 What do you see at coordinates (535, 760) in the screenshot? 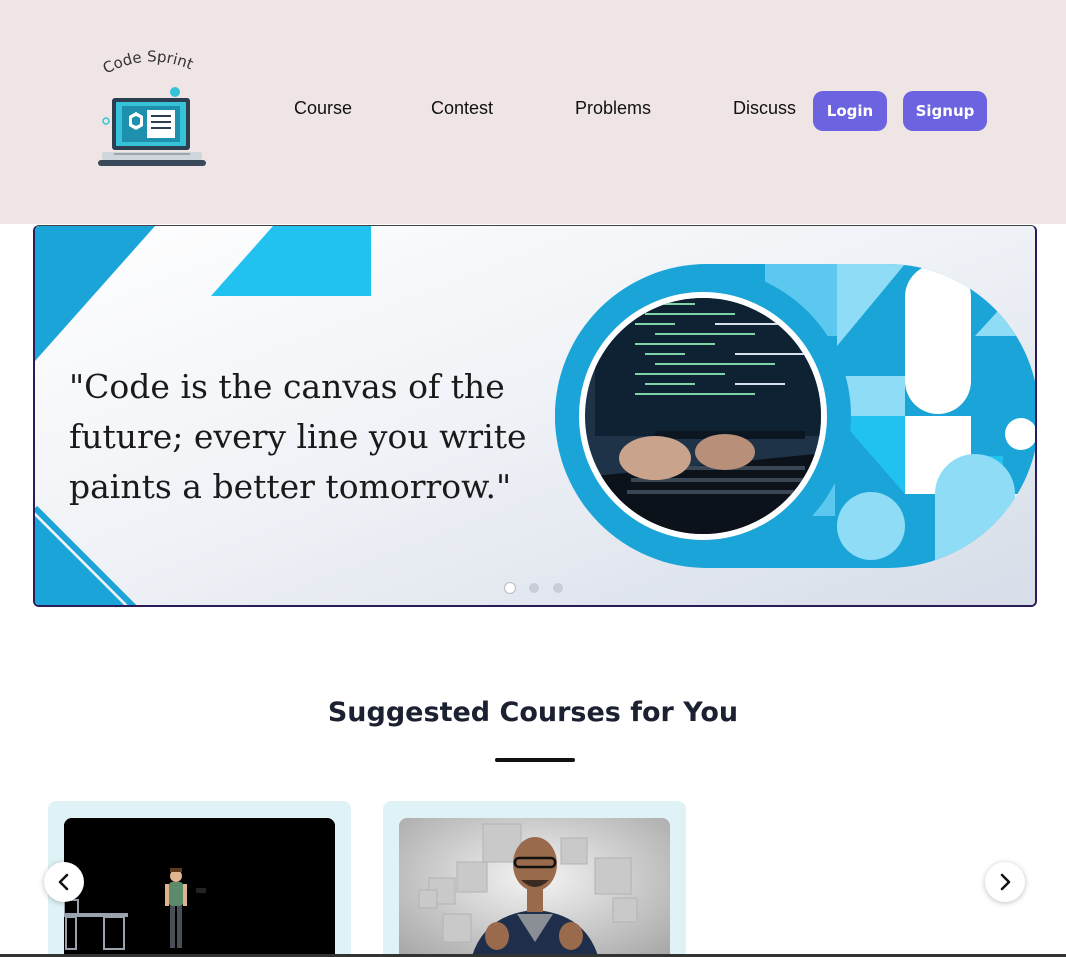
I see `section-title-underline` at bounding box center [535, 760].